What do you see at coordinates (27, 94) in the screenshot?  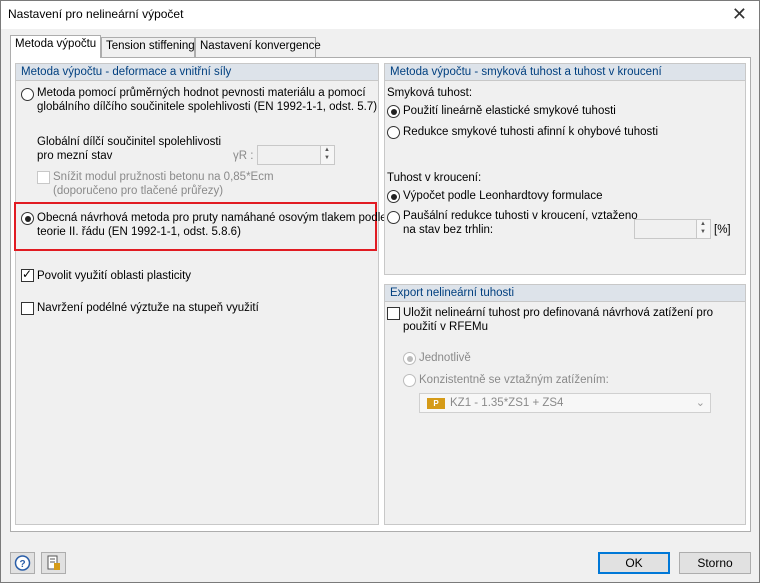 I see `radio-average-values` at bounding box center [27, 94].